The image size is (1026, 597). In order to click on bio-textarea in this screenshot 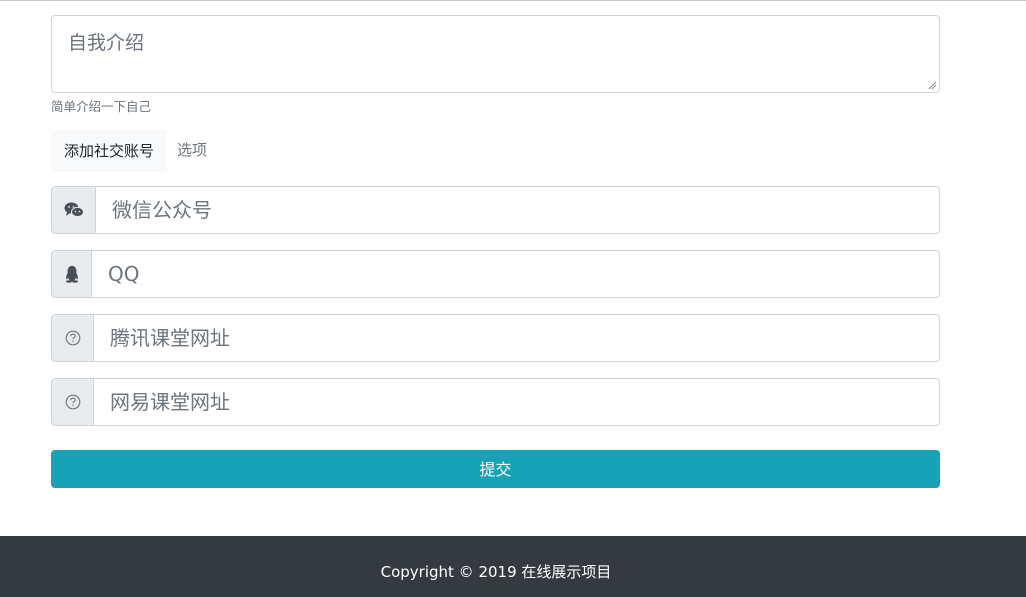, I will do `click(495, 54)`.